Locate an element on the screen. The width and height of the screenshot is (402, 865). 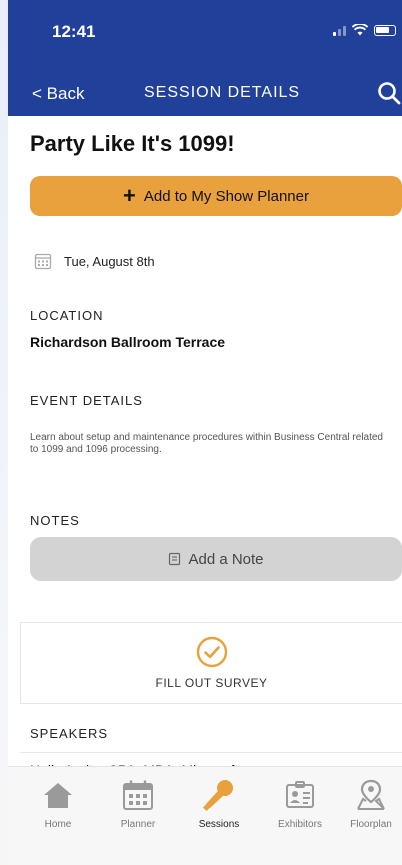
tab-label: Floorplan is located at coordinates (371, 824).